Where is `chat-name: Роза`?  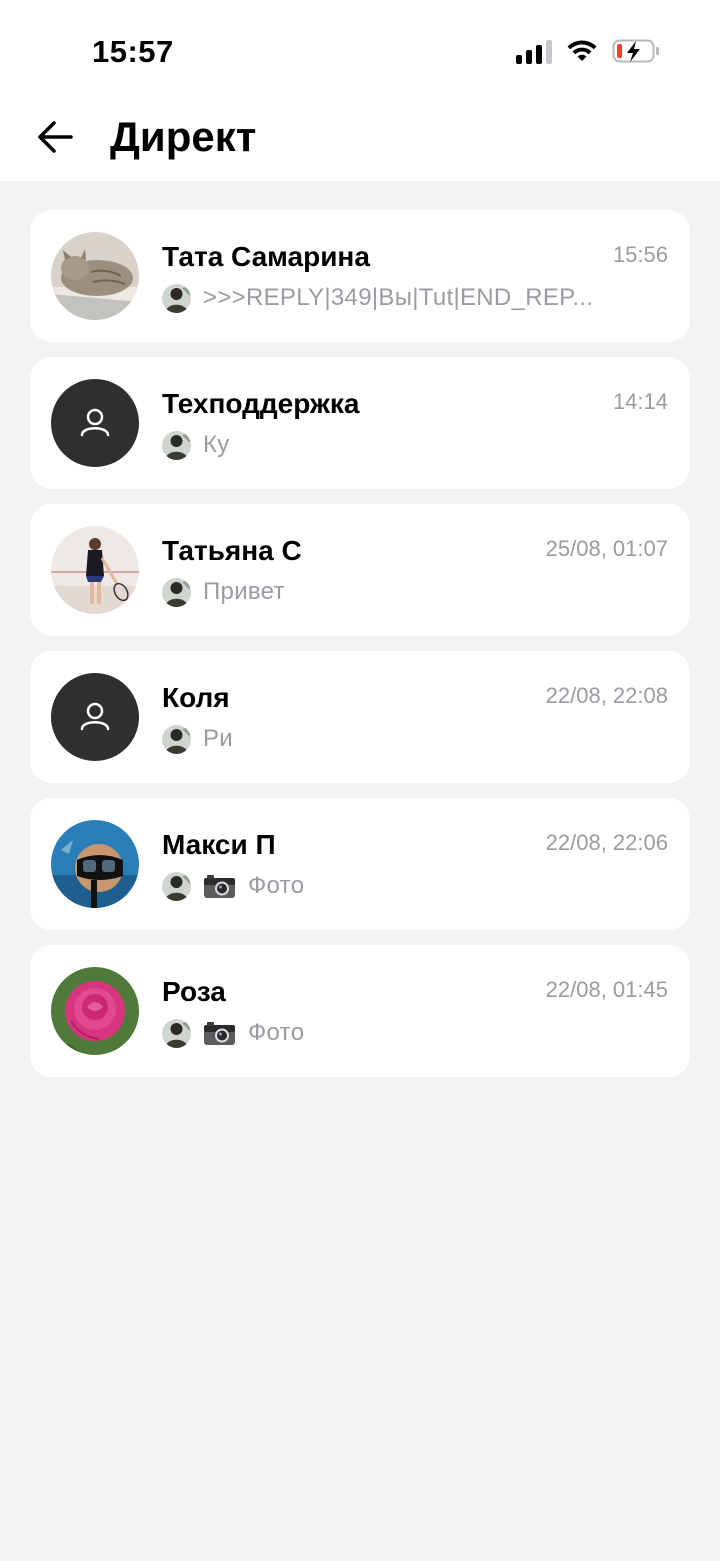 chat-name: Роза is located at coordinates (194, 991).